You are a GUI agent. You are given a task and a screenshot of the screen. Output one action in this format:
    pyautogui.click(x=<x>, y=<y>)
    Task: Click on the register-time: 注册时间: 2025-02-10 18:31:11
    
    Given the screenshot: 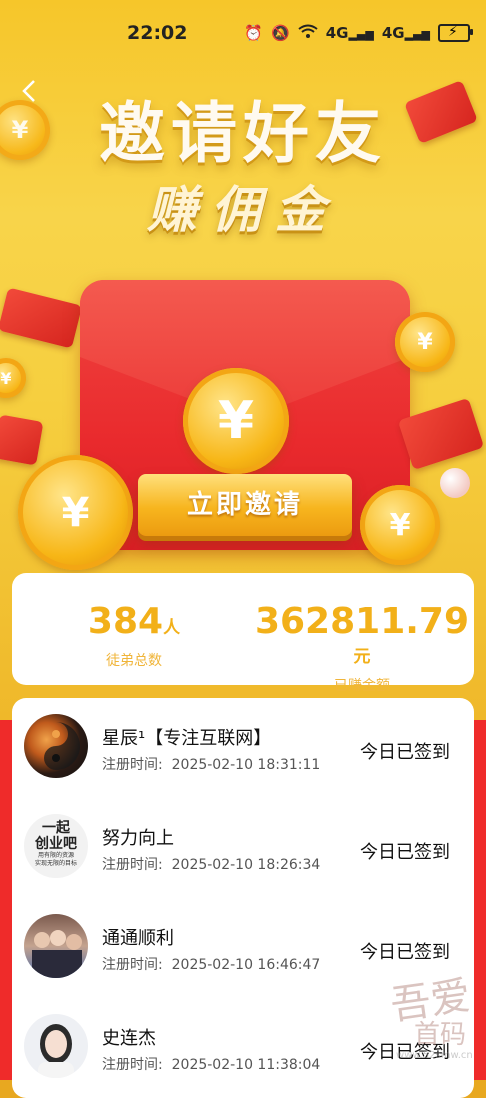 What is the action you would take?
    pyautogui.click(x=211, y=765)
    